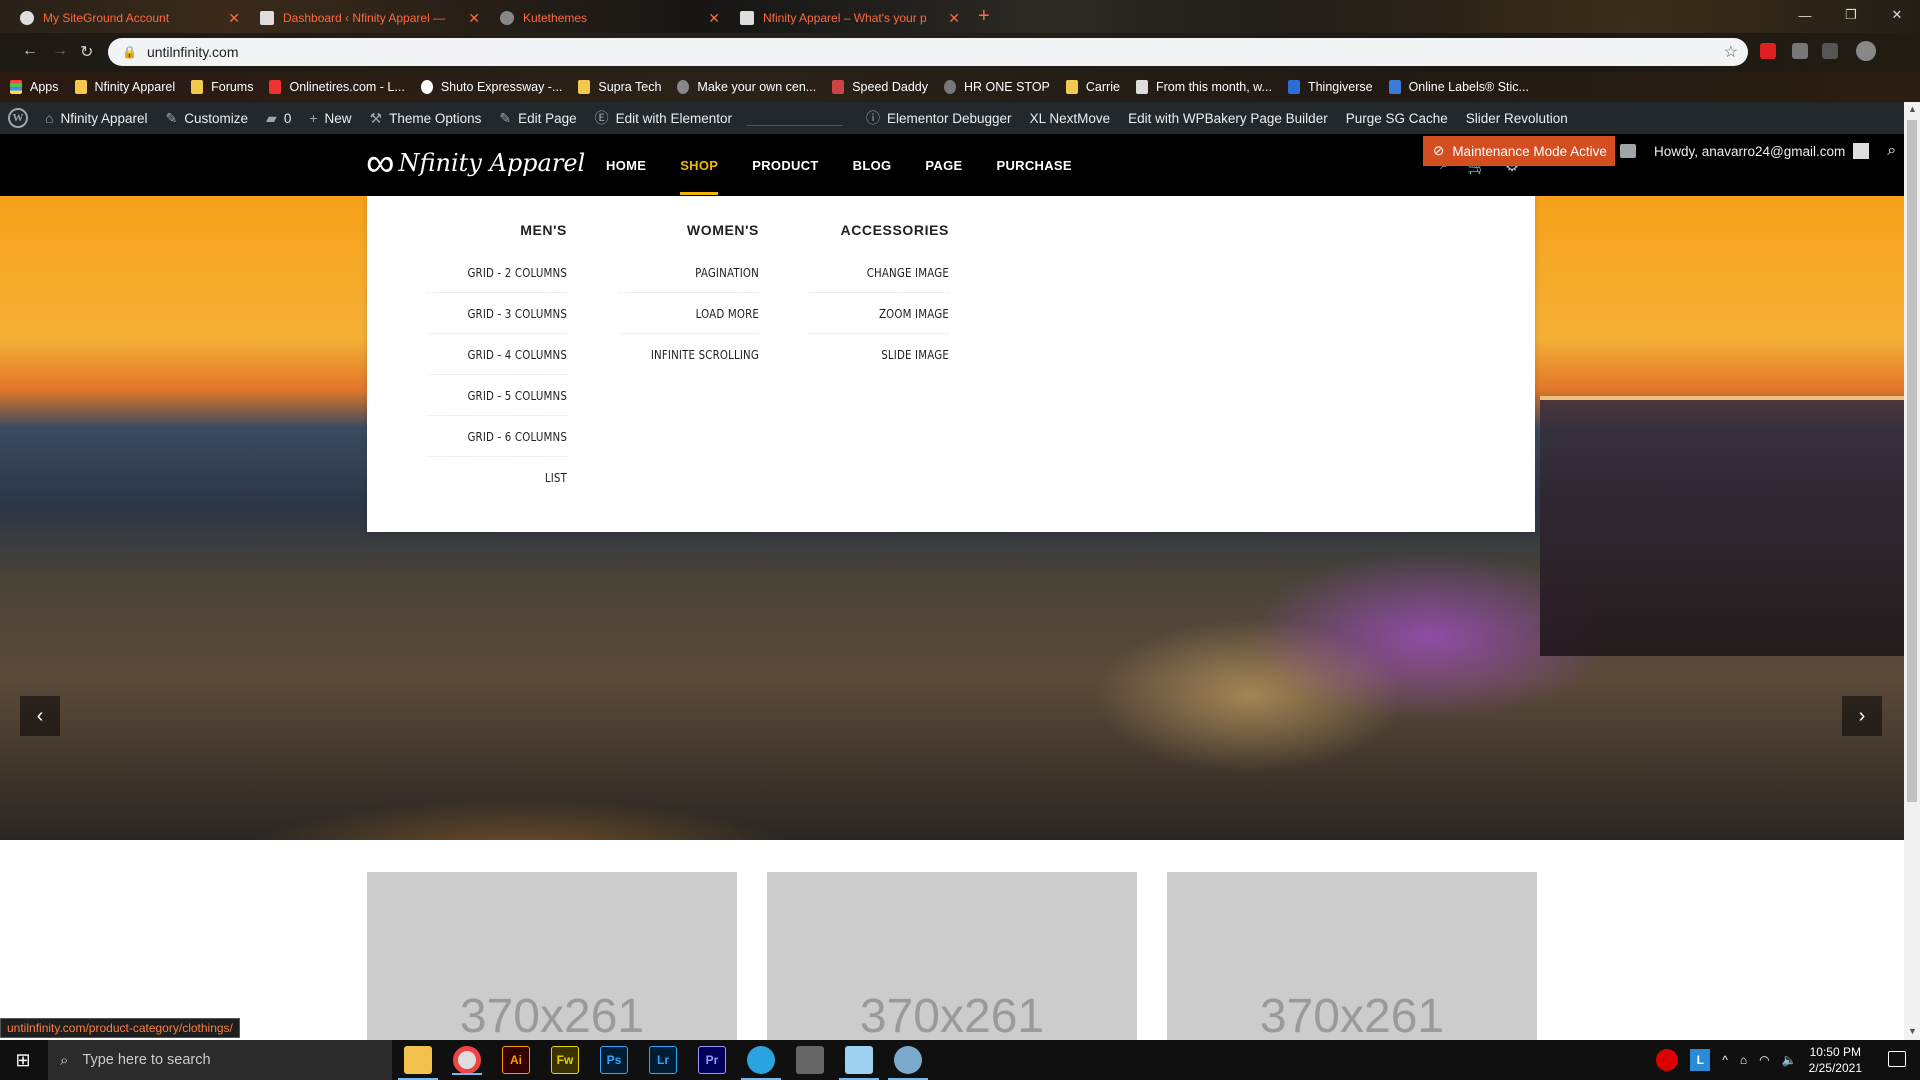  What do you see at coordinates (1731, 52) in the screenshot?
I see `bookmark-star-icon: ☆` at bounding box center [1731, 52].